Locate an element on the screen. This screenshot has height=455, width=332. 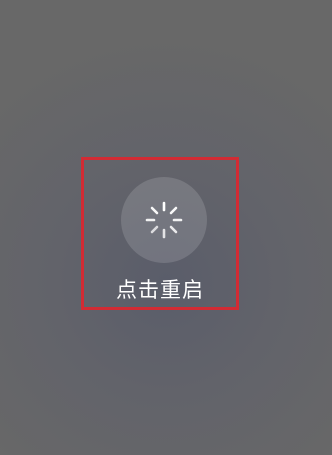
restart-button: 点击重启 is located at coordinates (160, 233).